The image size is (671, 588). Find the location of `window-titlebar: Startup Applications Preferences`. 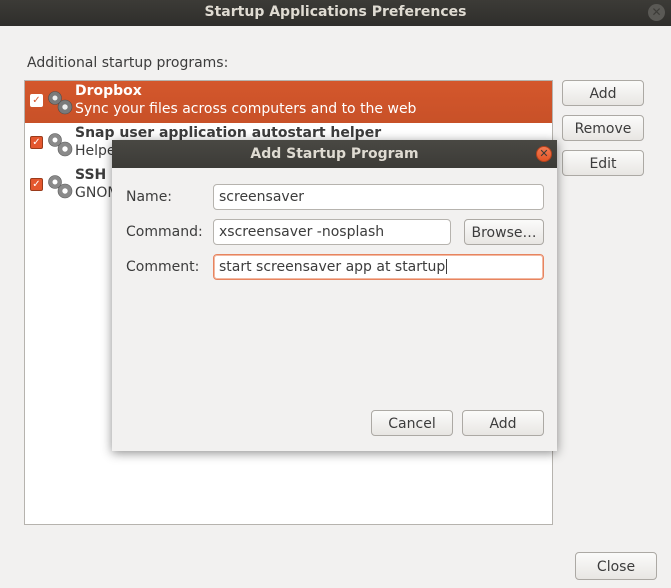

window-titlebar: Startup Applications Preferences is located at coordinates (335, 13).